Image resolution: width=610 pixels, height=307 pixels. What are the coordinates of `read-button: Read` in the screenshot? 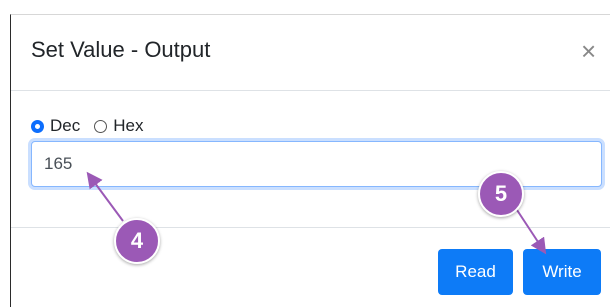 It's located at (475, 272).